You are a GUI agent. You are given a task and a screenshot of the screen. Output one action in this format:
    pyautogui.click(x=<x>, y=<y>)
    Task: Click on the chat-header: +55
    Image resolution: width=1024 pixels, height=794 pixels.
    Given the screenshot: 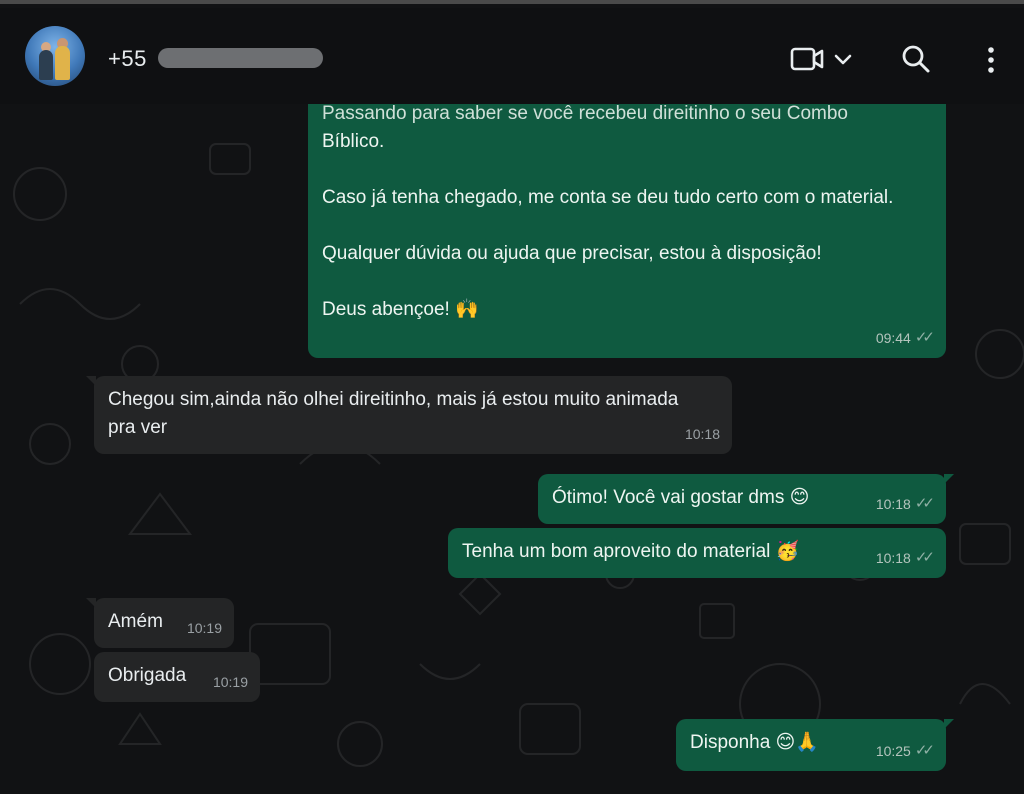 What is the action you would take?
    pyautogui.click(x=512, y=56)
    